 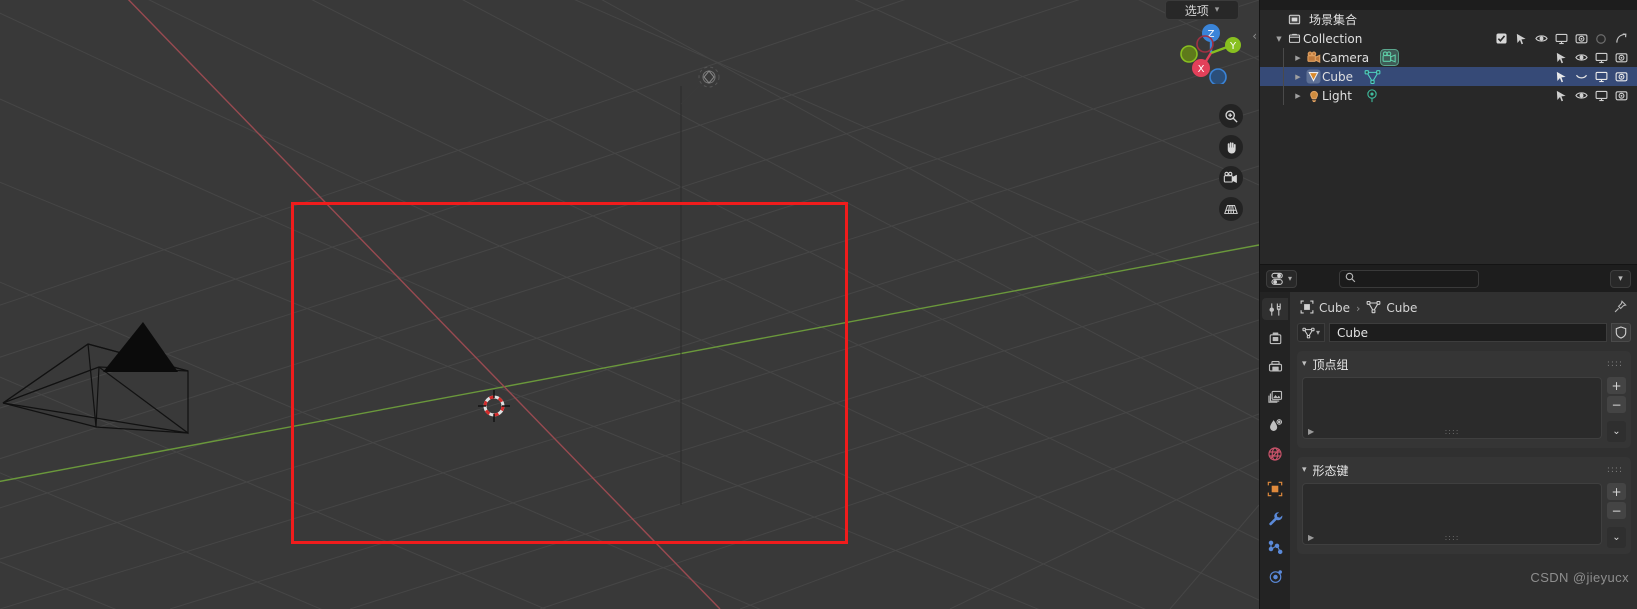 I want to click on shield-icon, so click(x=1621, y=332).